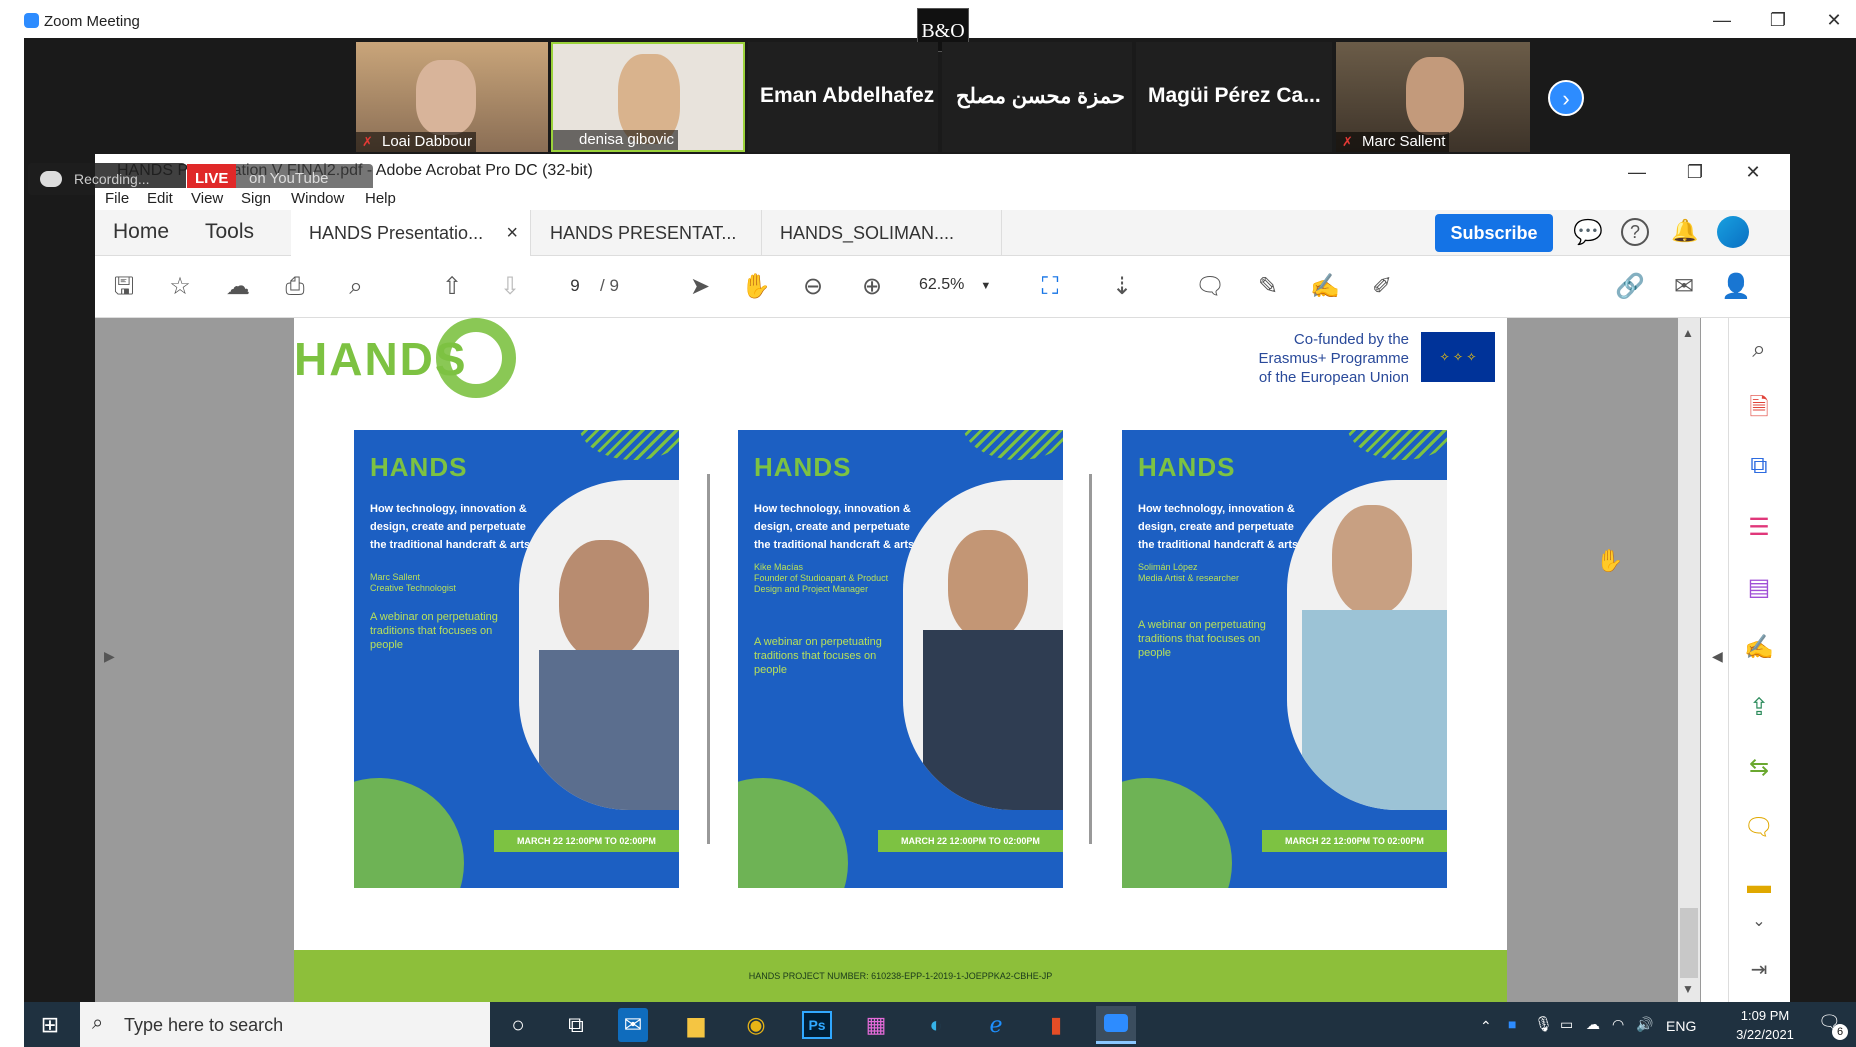 This screenshot has width=1856, height=1047. Describe the element at coordinates (1210, 287) in the screenshot. I see `add-comment-icon: 🗨` at that location.